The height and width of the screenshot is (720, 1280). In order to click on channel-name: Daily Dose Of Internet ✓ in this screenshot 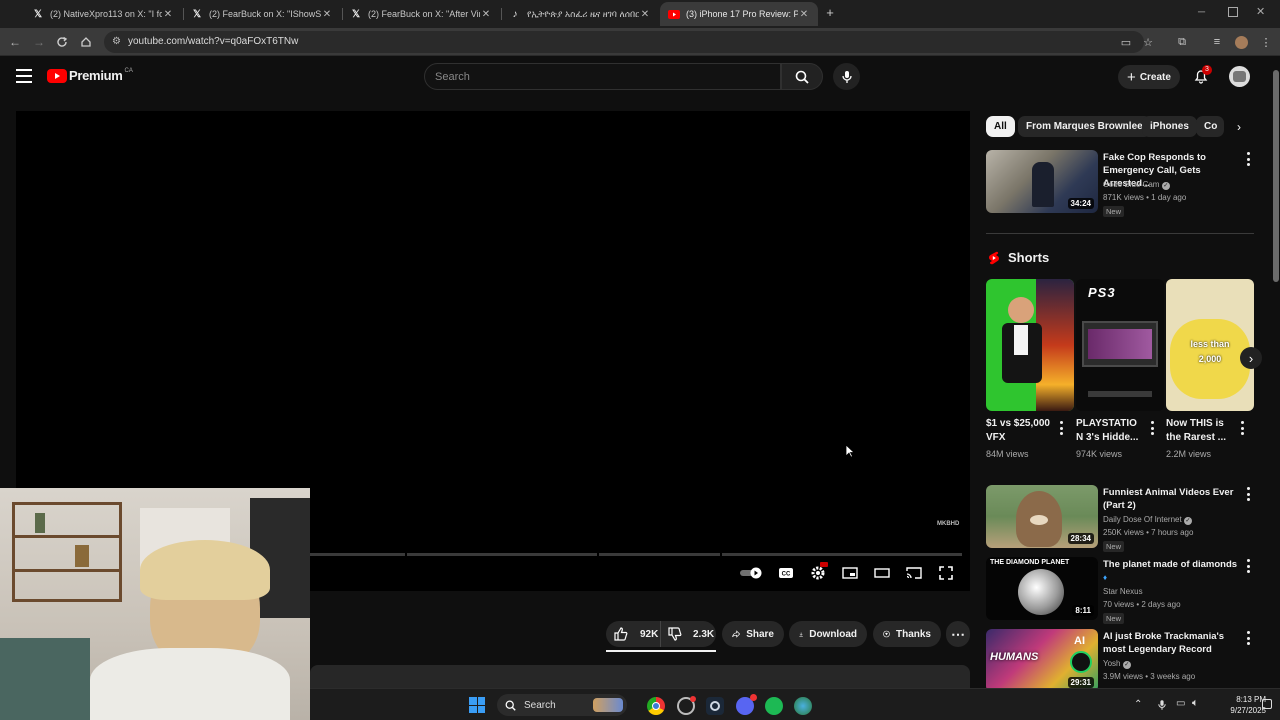, I will do `click(1147, 520)`.